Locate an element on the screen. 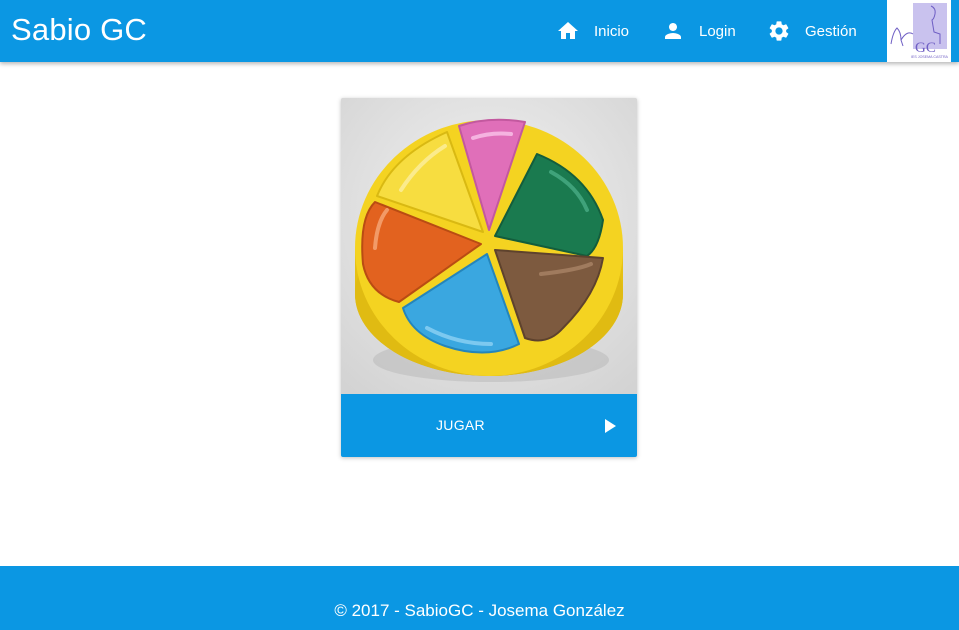 Image resolution: width=959 pixels, height=630 pixels. logo-caption: IES JOSEMA CASTRA is located at coordinates (930, 57).